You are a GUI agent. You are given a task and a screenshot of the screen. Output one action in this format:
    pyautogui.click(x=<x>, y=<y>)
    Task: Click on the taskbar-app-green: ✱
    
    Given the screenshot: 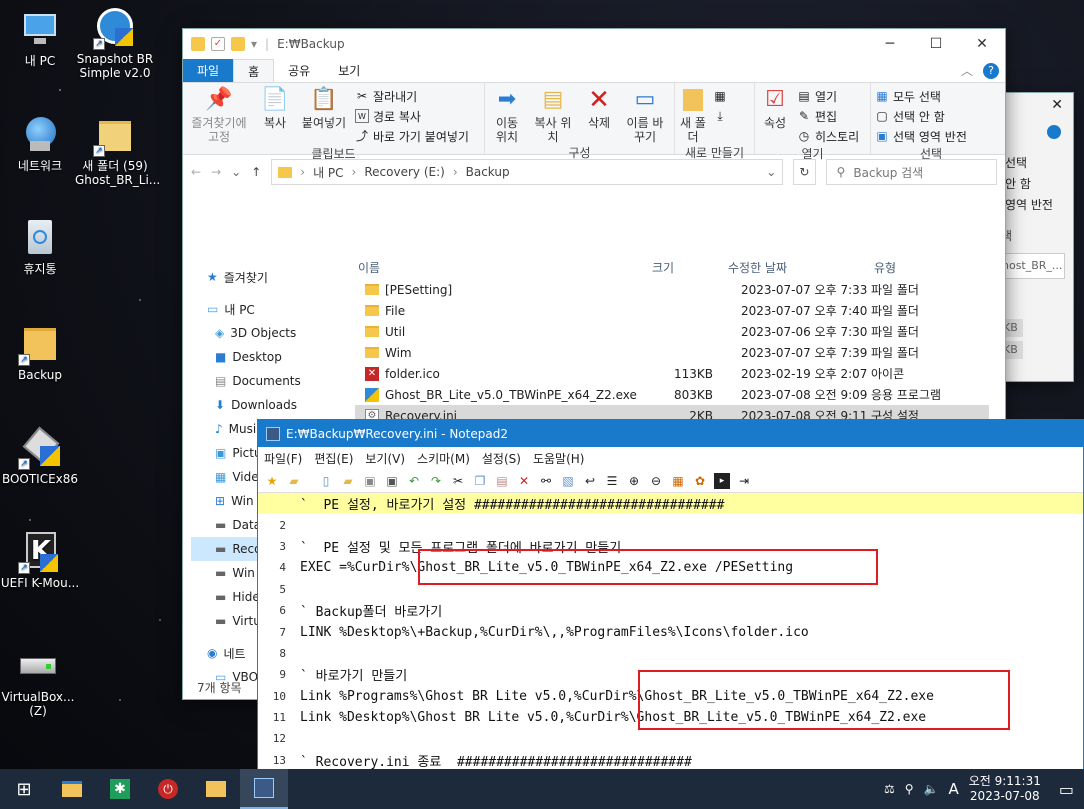 What is the action you would take?
    pyautogui.click(x=120, y=789)
    